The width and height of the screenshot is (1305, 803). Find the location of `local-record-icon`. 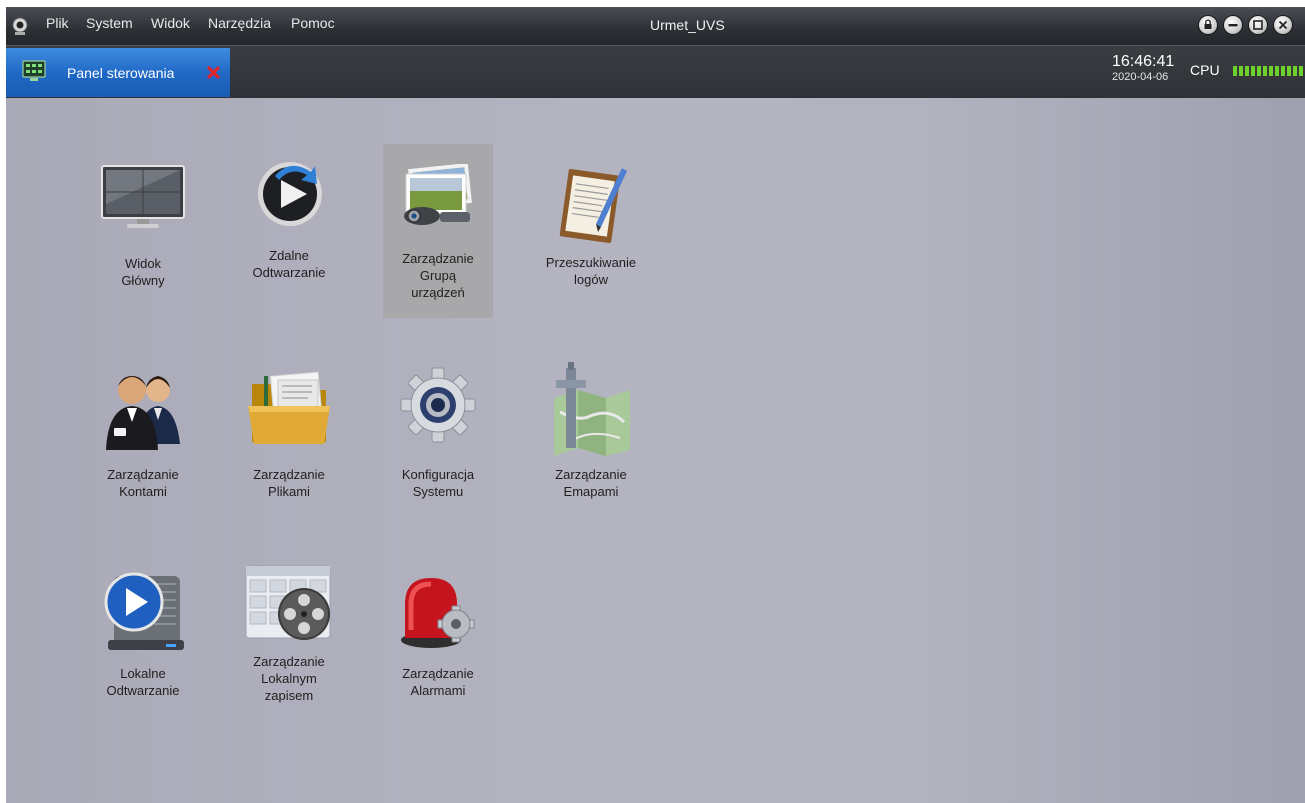

local-record-icon is located at coordinates (288, 602).